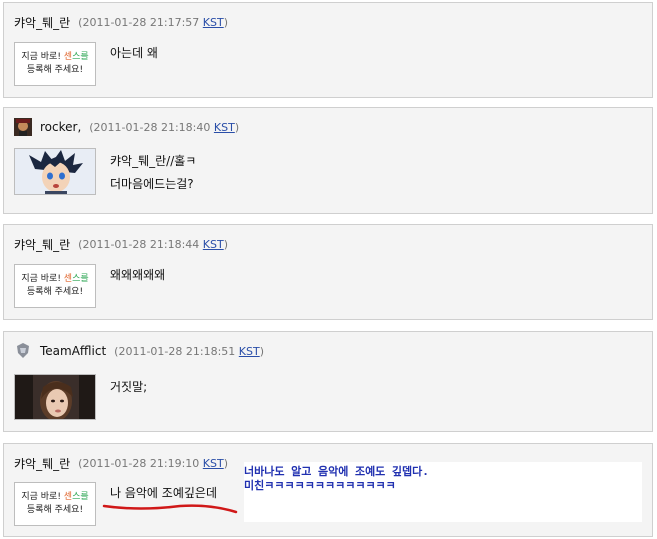  Describe the element at coordinates (164, 127) in the screenshot. I see `comment-timestamp: (2011-01-28 21:18:40 KST)` at that location.